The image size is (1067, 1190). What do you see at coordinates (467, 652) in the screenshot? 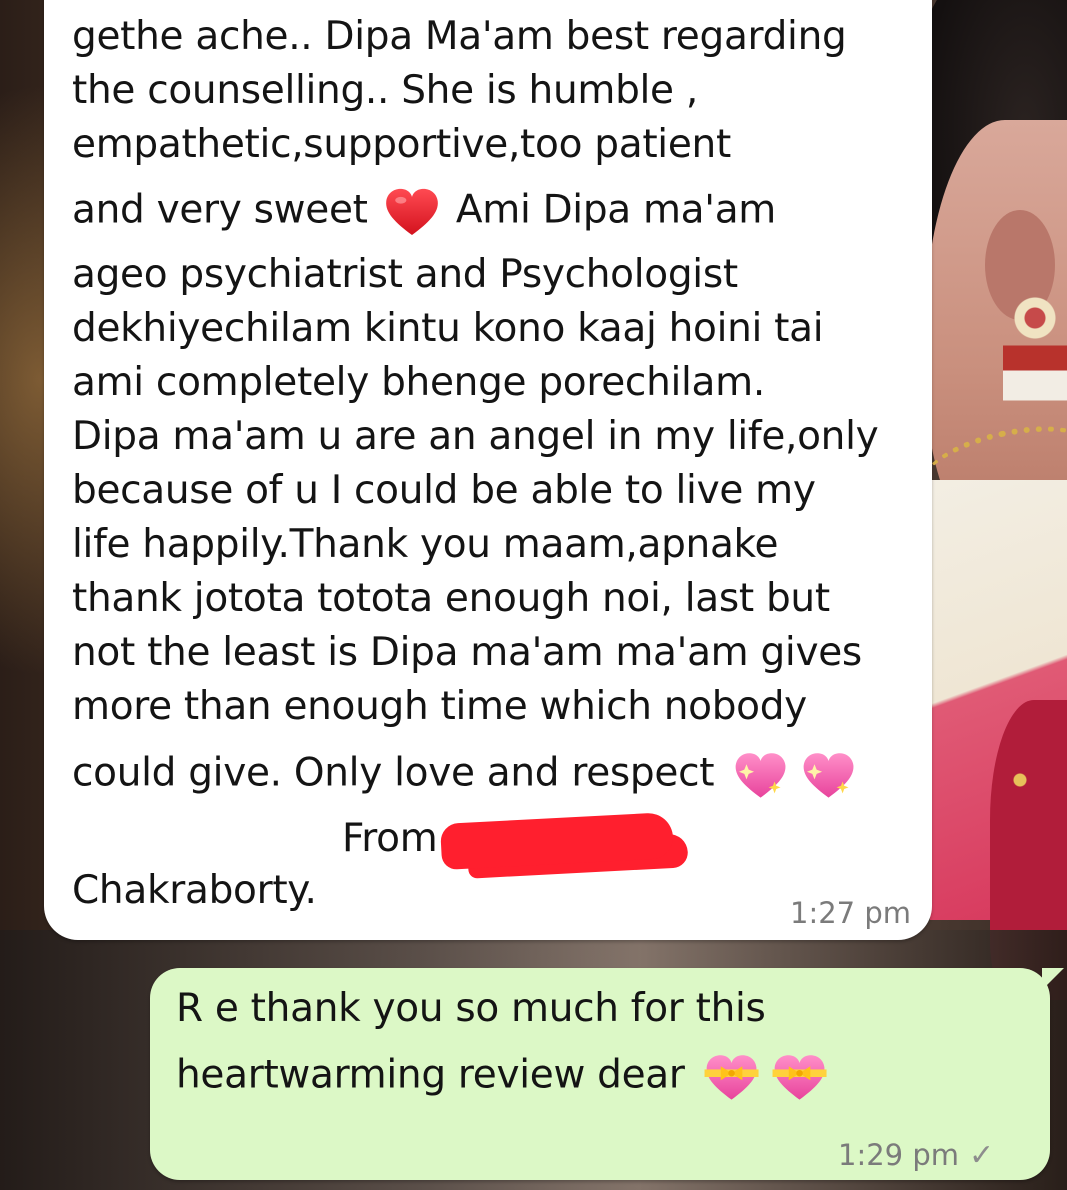
I see `message-line: not the least is Dipa ma'am ma'am gives` at bounding box center [467, 652].